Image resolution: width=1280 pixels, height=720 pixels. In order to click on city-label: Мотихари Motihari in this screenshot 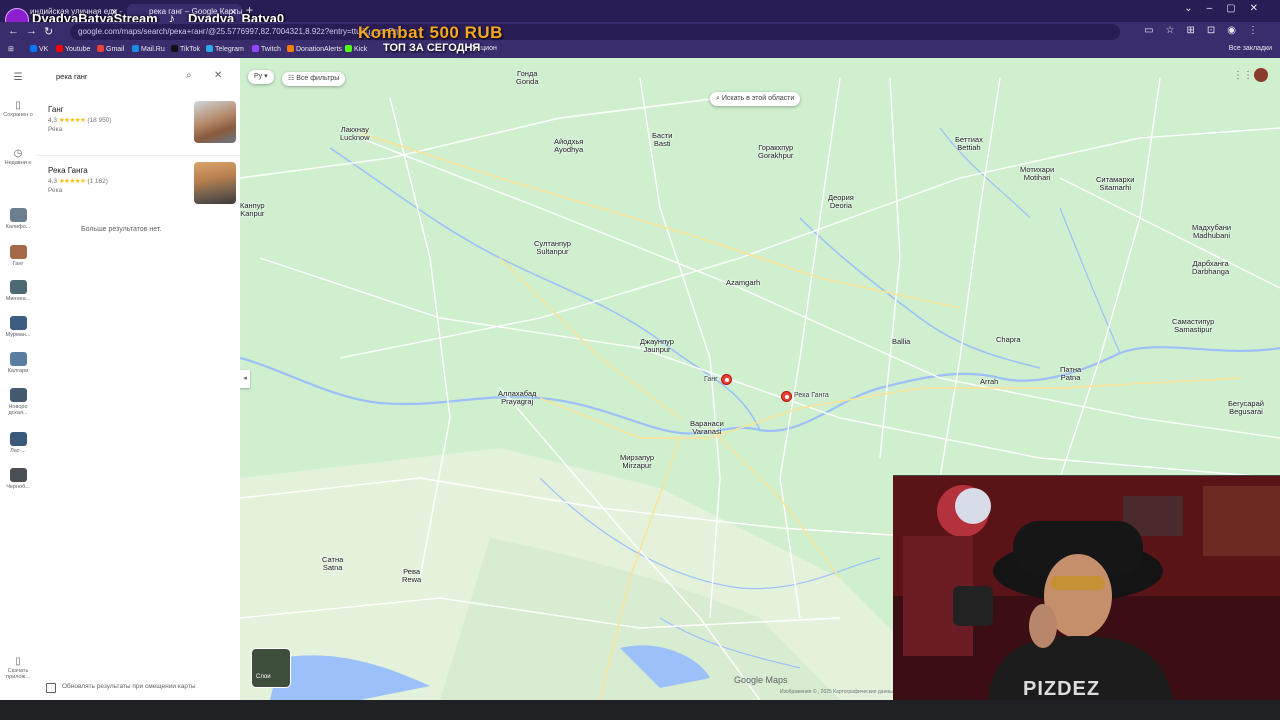, I will do `click(1037, 174)`.